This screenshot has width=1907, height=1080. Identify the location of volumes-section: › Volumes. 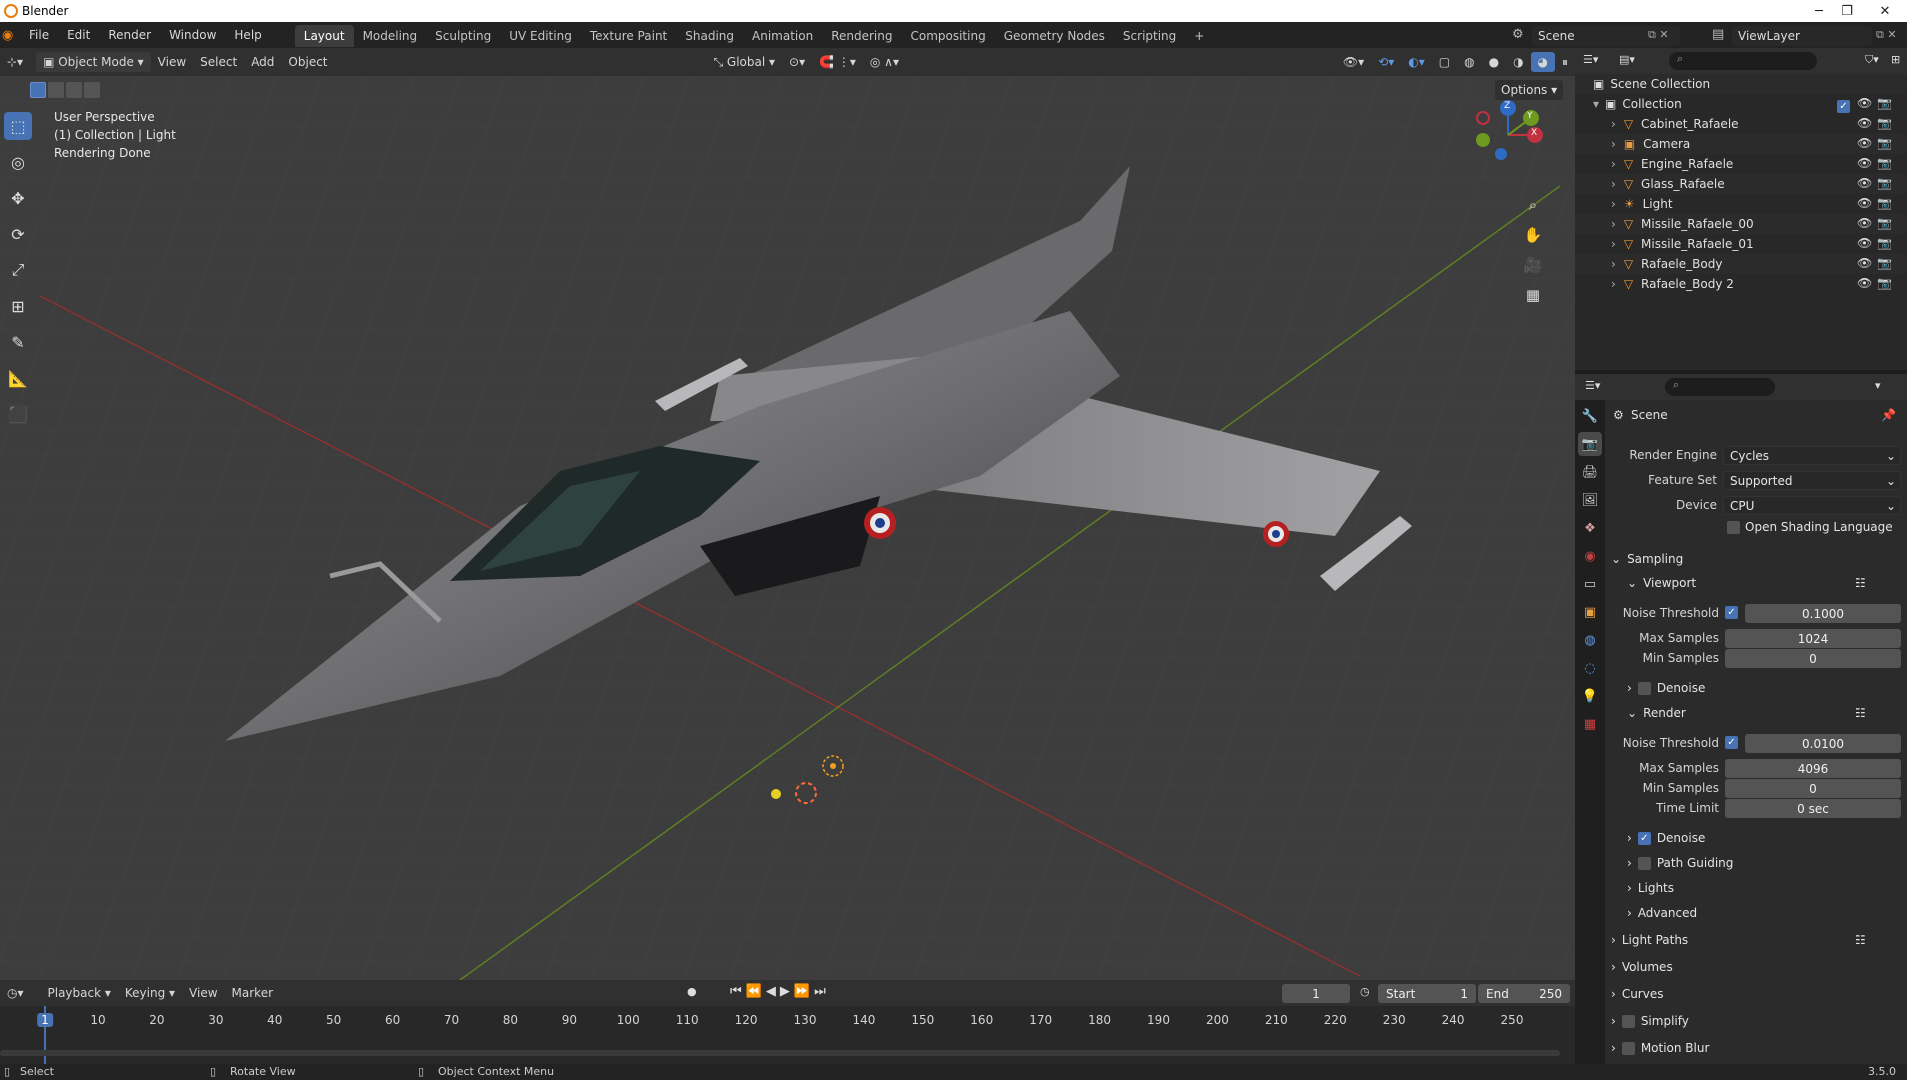
(1642, 967).